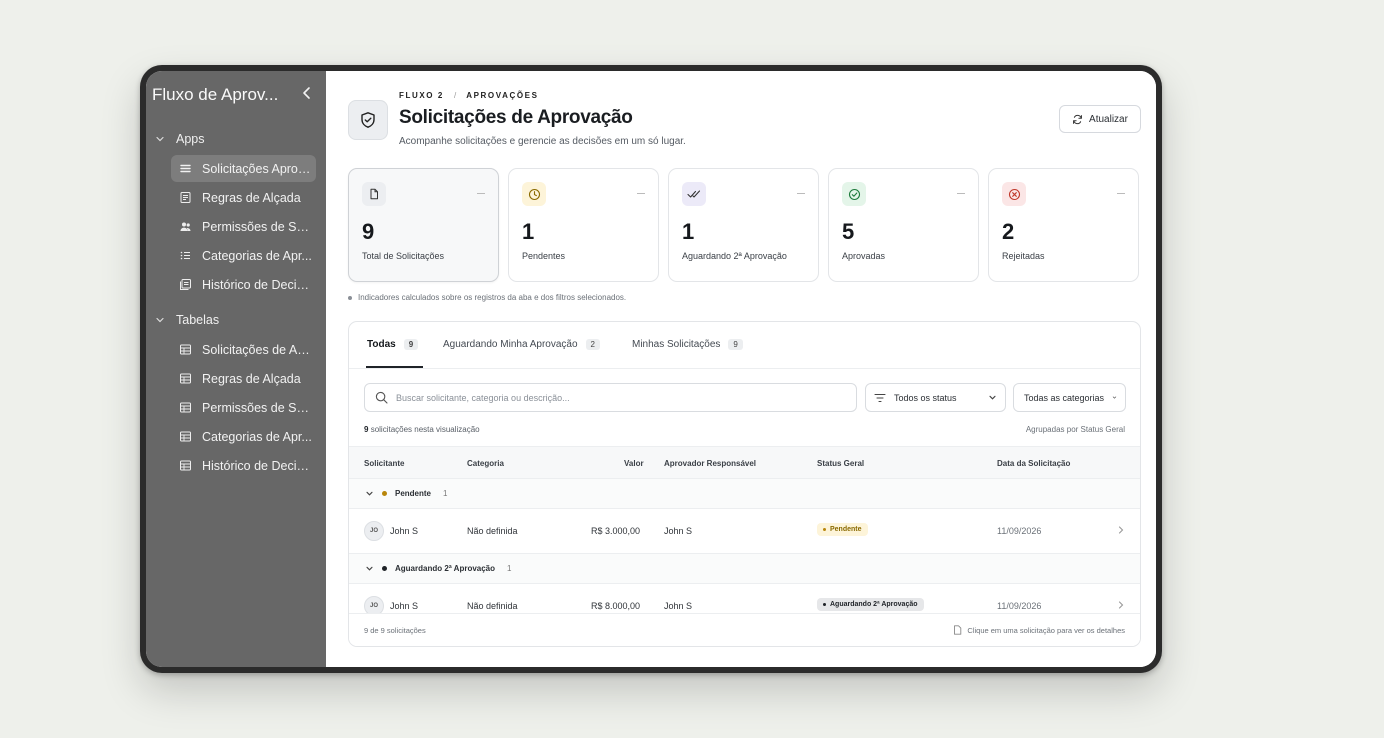 Image resolution: width=1384 pixels, height=738 pixels. I want to click on tab-minhas-solicitacoes: Minhas Solicitações 9, so click(687, 344).